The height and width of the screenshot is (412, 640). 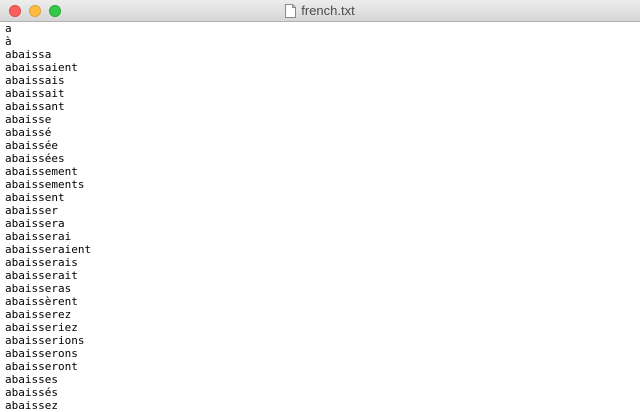 I want to click on title-bar: french.txt, so click(x=320, y=11).